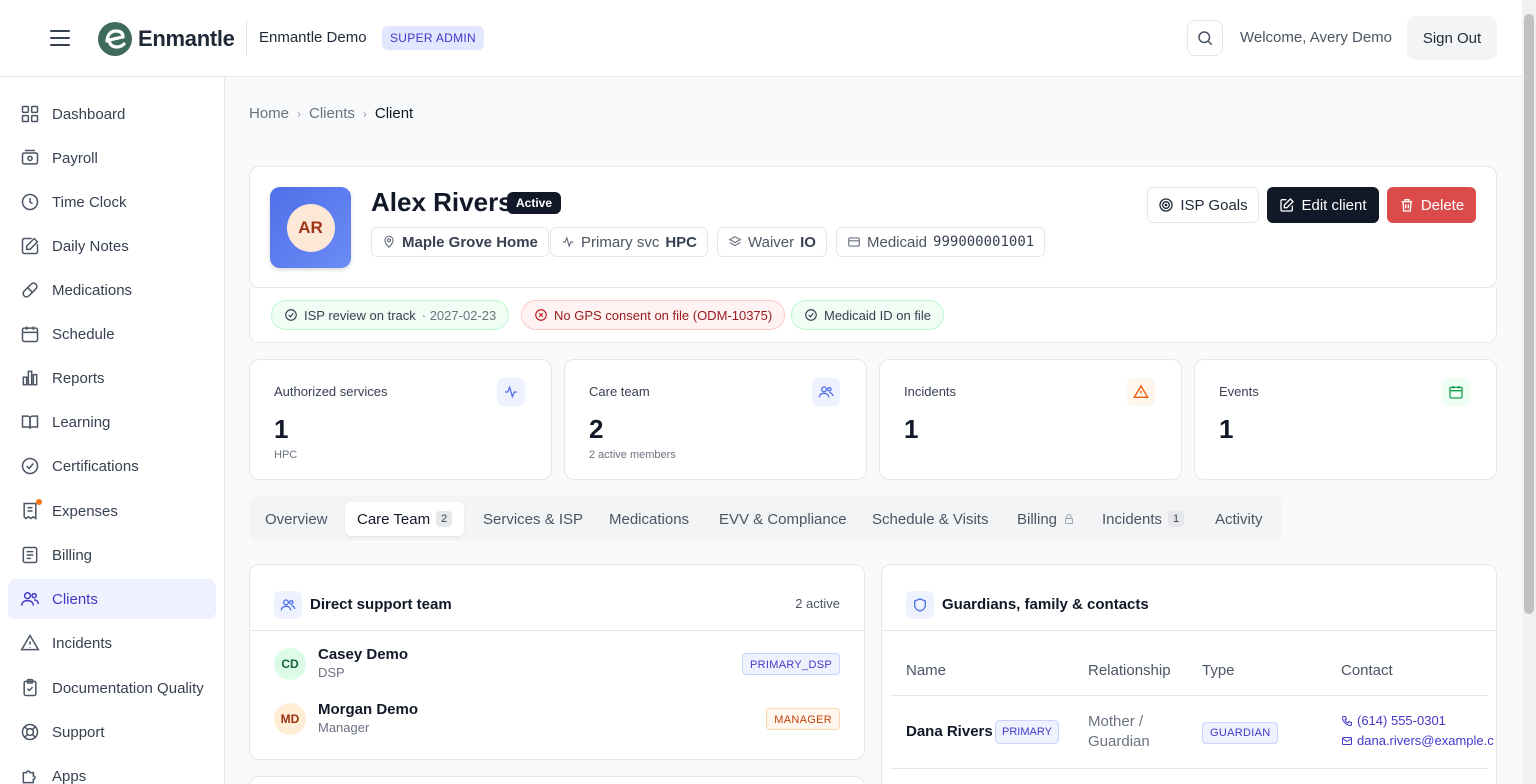  I want to click on sidebar-item-label: Expenses, so click(85, 511).